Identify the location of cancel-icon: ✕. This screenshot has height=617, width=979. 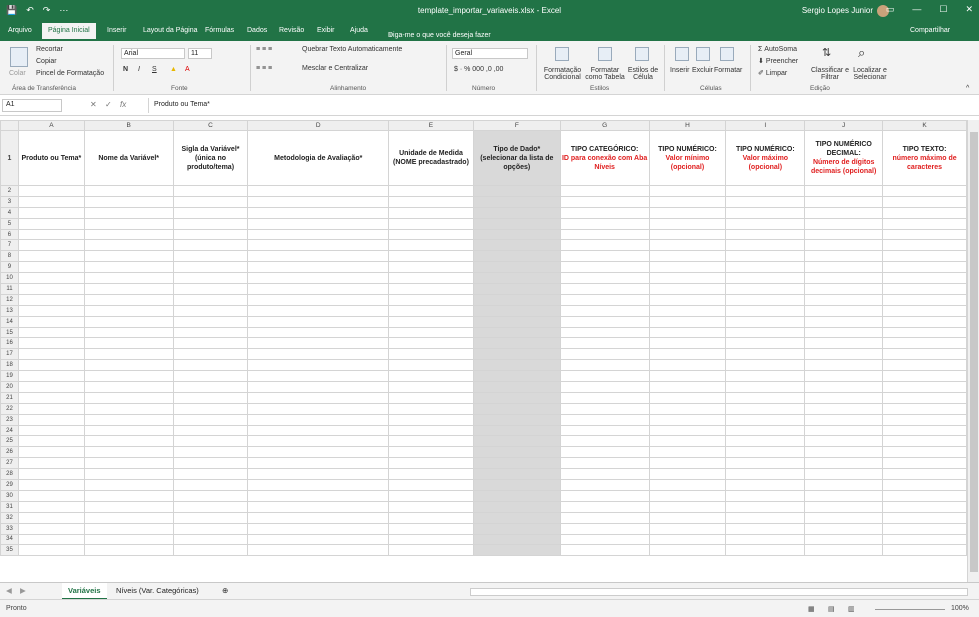
(93, 104).